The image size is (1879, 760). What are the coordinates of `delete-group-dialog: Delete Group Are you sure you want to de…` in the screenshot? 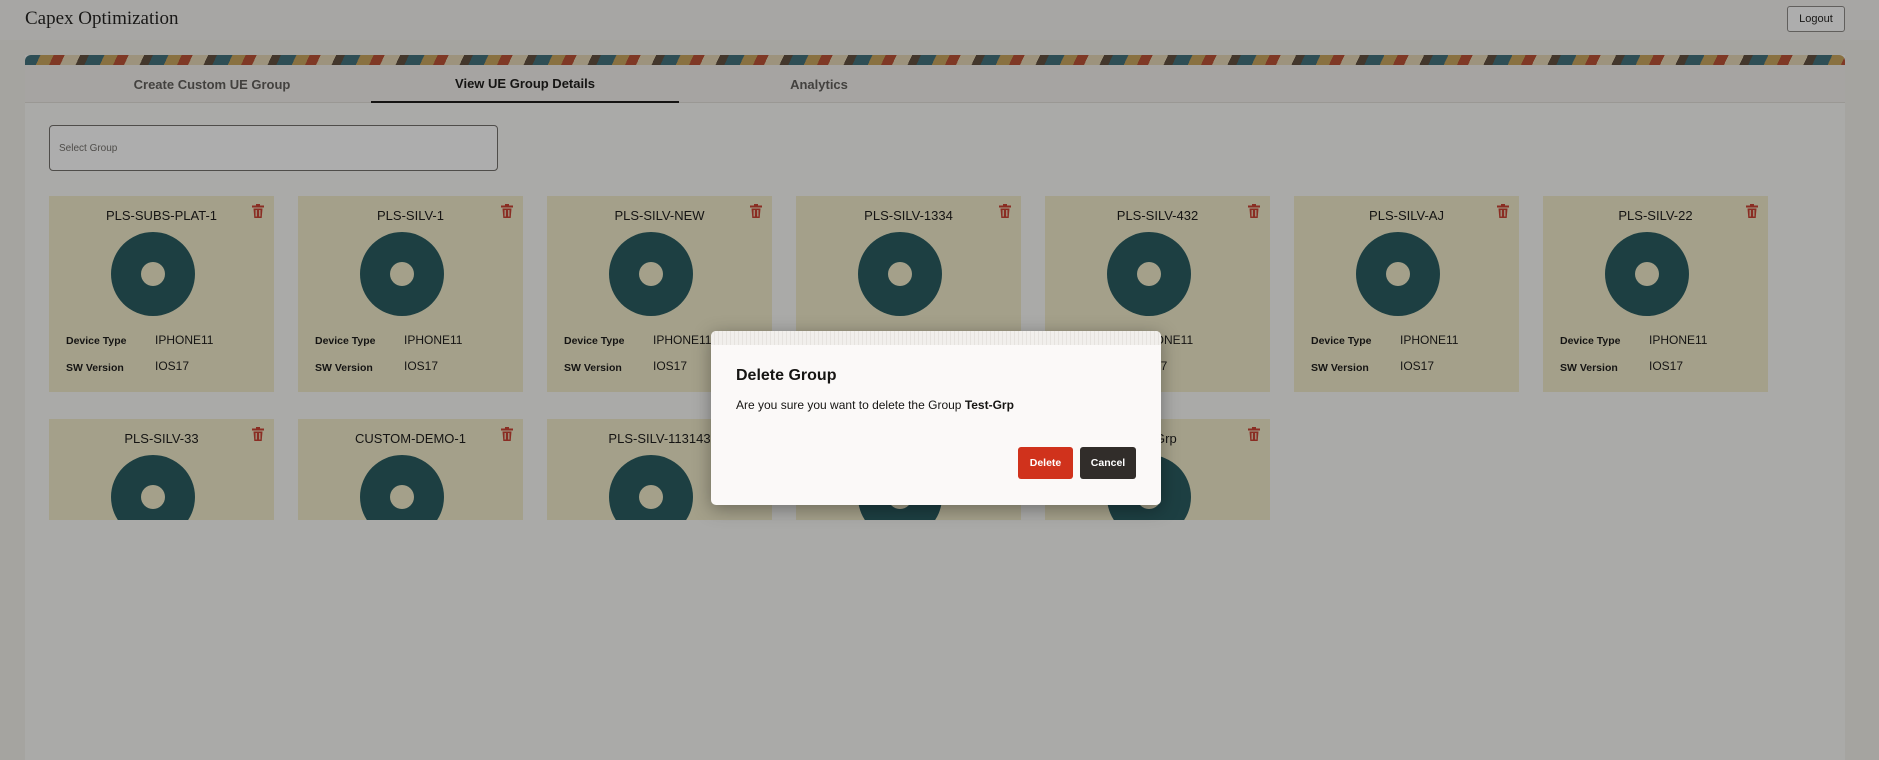 It's located at (936, 418).